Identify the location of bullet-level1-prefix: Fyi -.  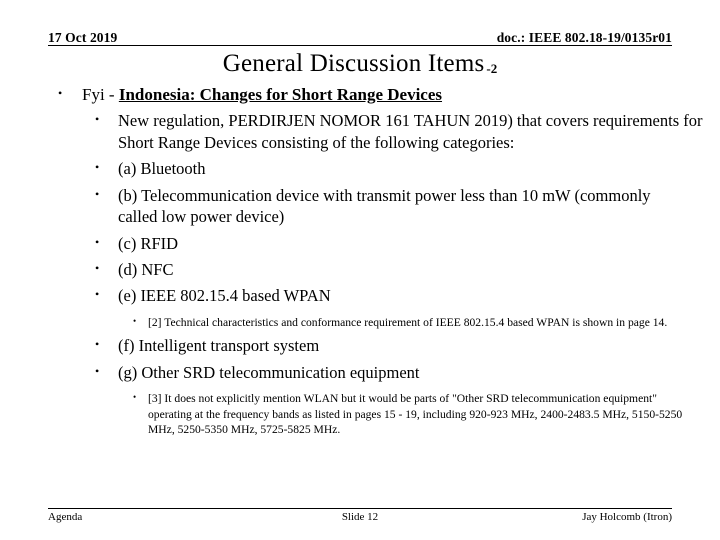
(100, 94).